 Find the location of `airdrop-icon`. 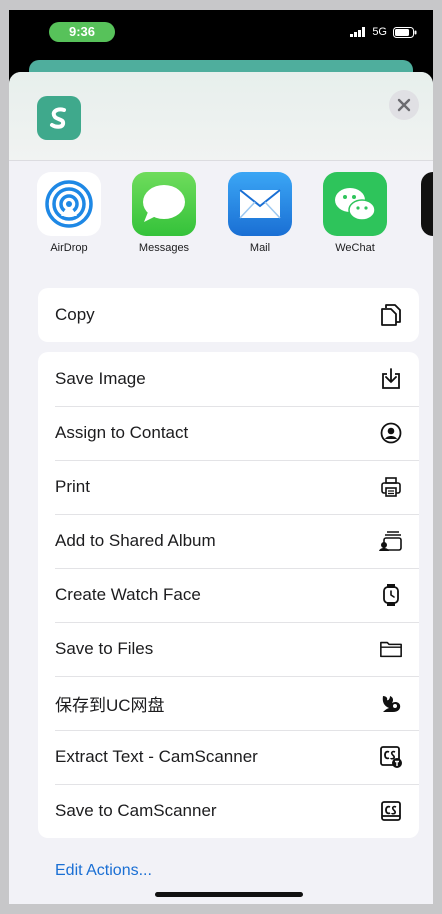

airdrop-icon is located at coordinates (69, 204).